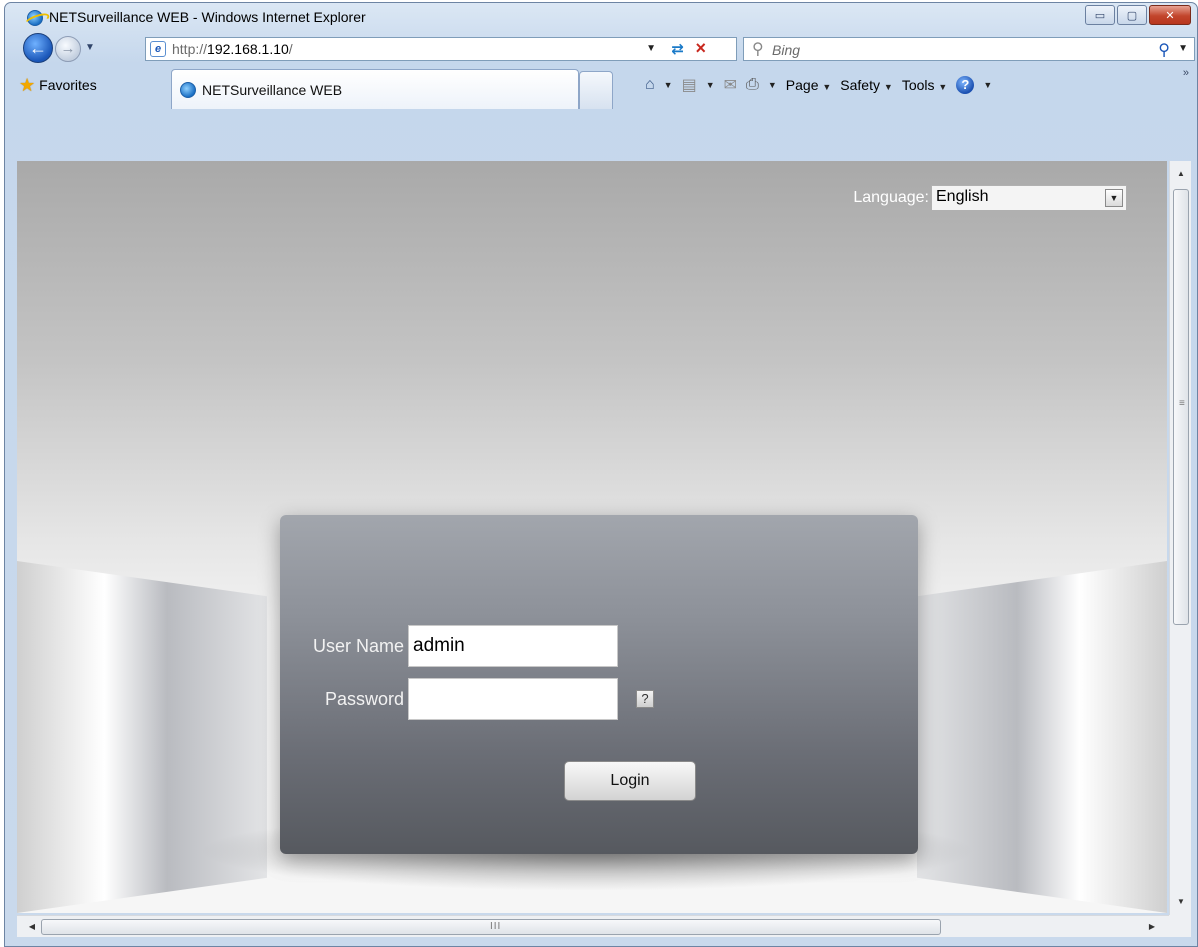 Image resolution: width=1198 pixels, height=947 pixels. I want to click on search-icon: ⚲, so click(1164, 50).